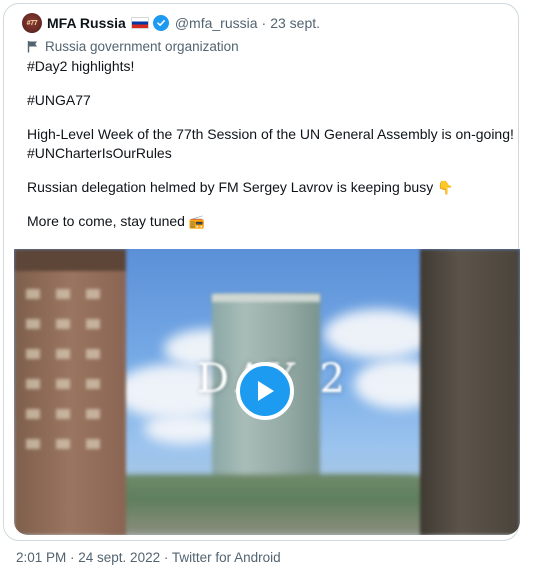  I want to click on avatar: #77, so click(32, 23).